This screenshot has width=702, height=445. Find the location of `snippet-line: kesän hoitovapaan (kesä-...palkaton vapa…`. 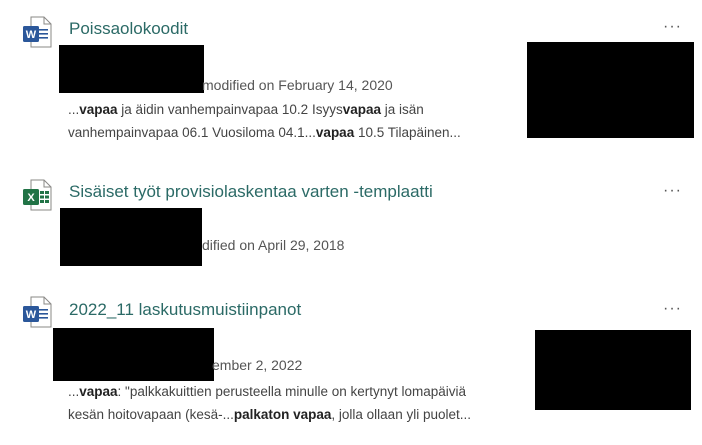

snippet-line: kesän hoitovapaan (kesä-...palkaton vapa… is located at coordinates (269, 414).